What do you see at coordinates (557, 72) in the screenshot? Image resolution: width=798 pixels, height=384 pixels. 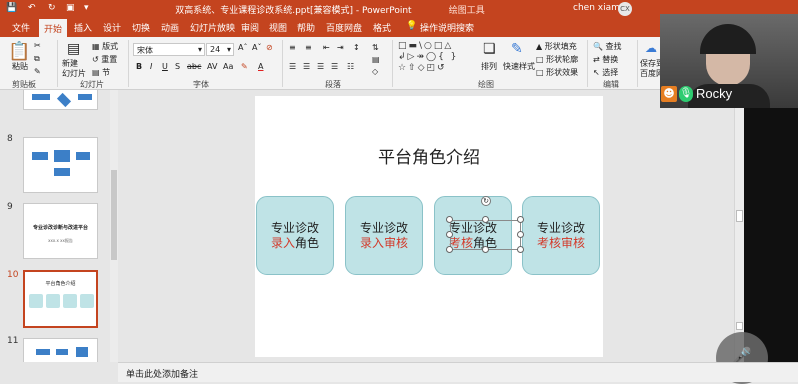 I see `shape-effects-button: □ 形状效果` at bounding box center [557, 72].